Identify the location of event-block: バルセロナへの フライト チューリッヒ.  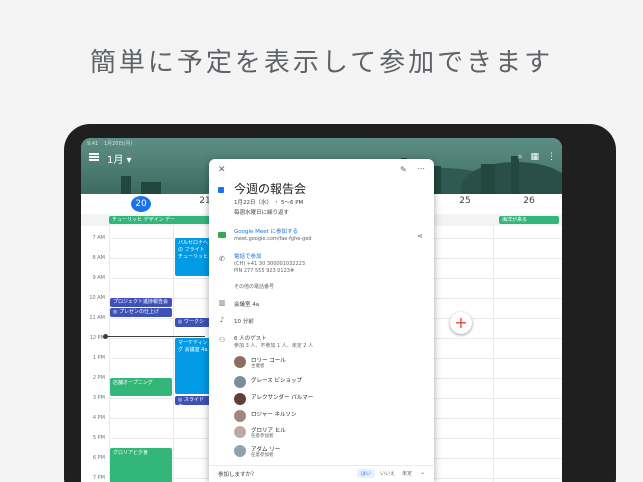
(193, 257).